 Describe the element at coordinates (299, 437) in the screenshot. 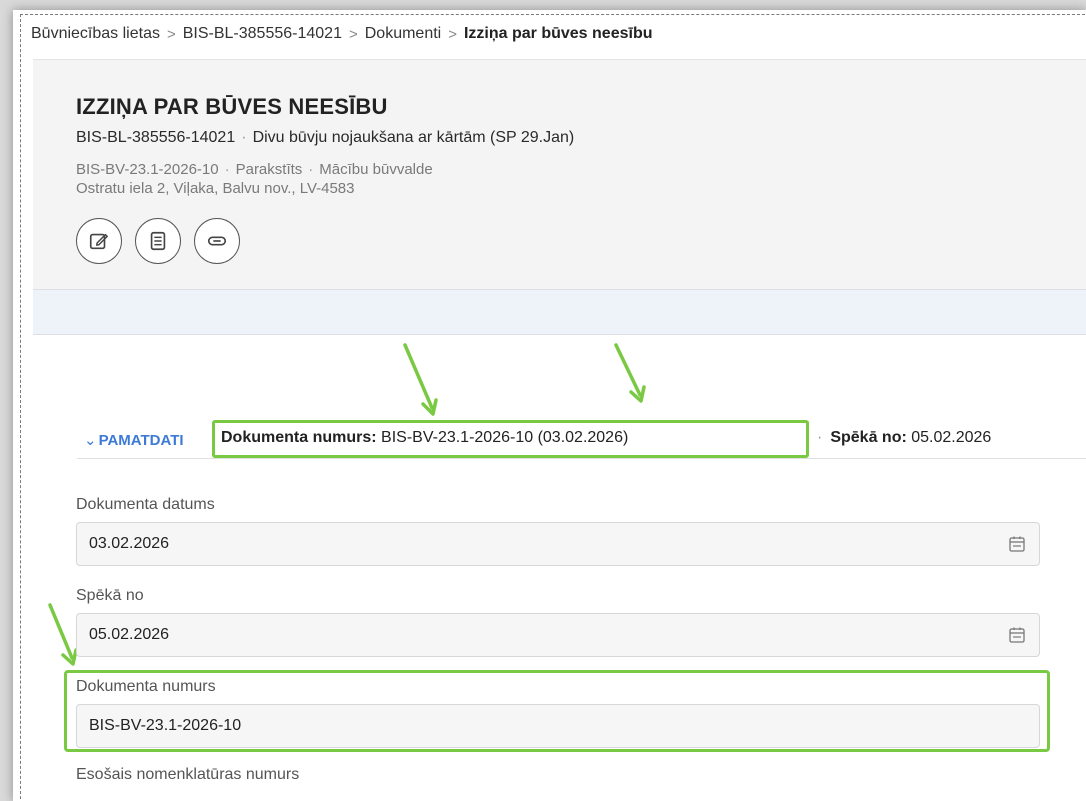

I see `summary-label: Dokumenta numurs:` at that location.